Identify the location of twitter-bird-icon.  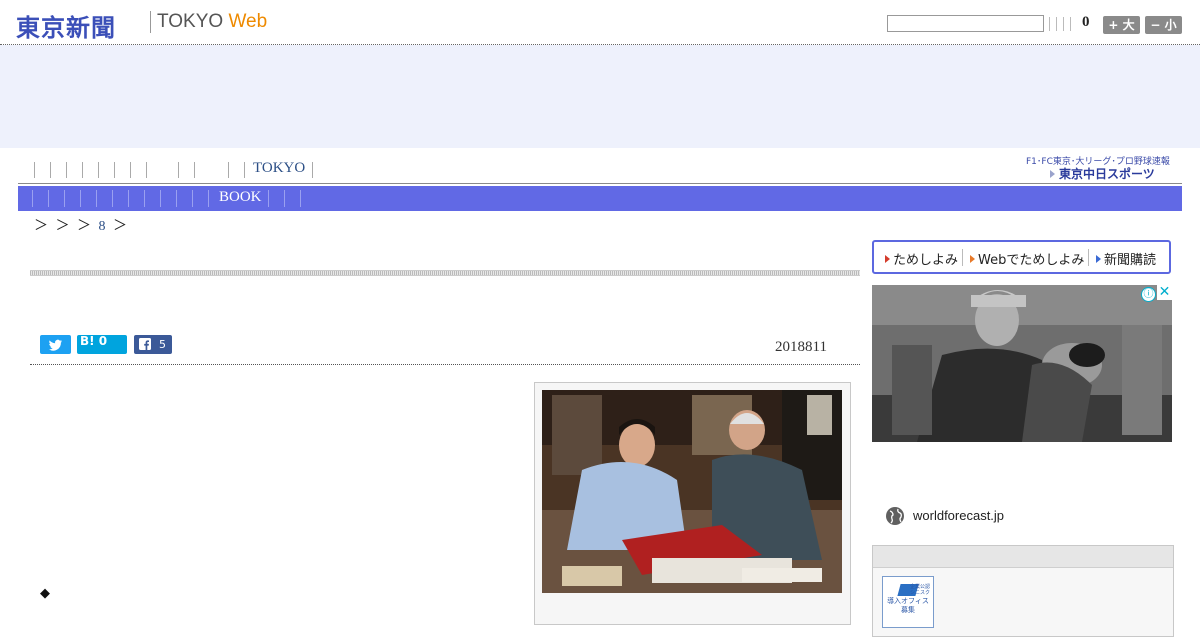
(55, 345).